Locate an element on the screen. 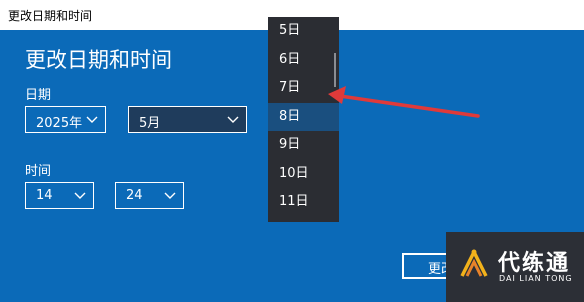 This screenshot has height=302, width=584. day-option: 6日 is located at coordinates (303, 60).